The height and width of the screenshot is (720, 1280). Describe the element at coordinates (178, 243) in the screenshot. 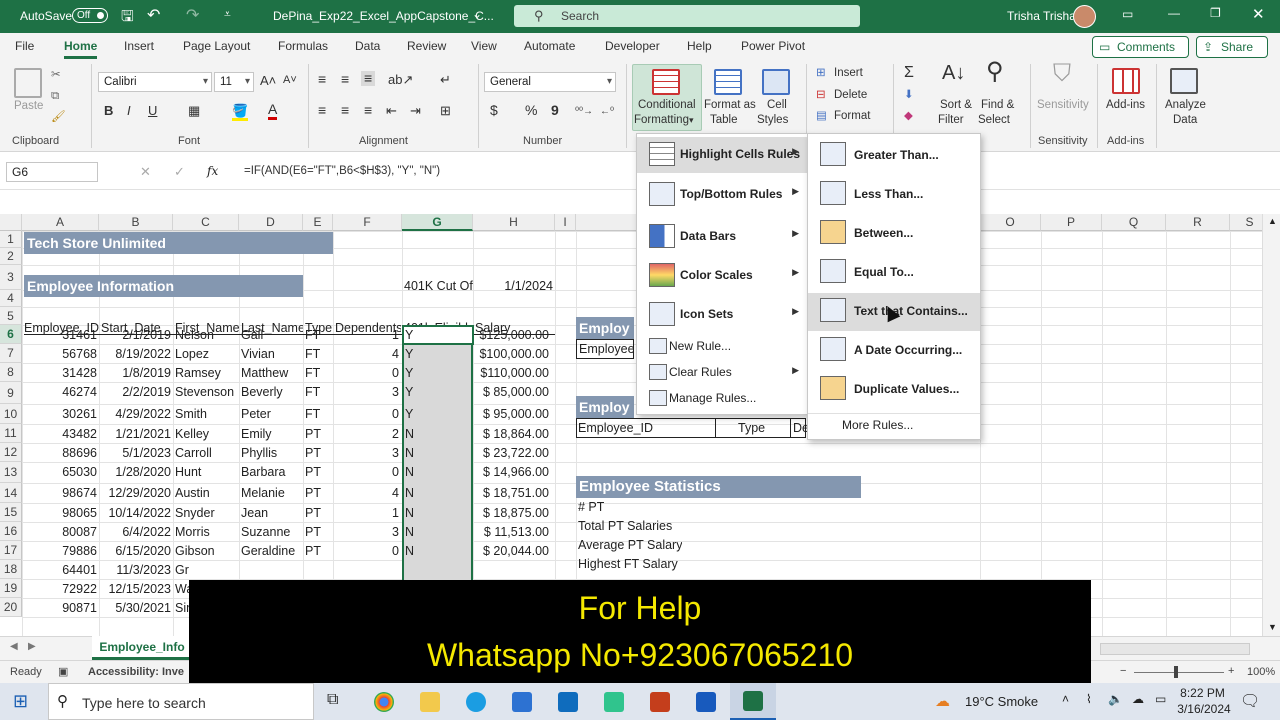

I see `sheet-title: Tech Store Unlimited` at that location.